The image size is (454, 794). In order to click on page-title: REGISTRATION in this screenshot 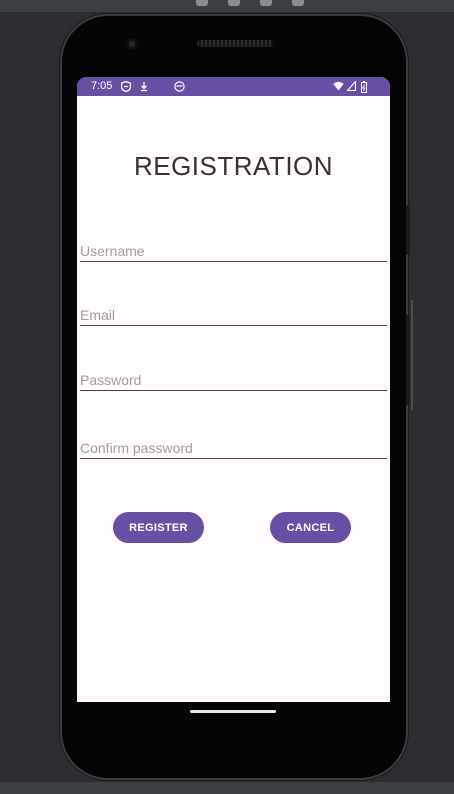, I will do `click(233, 166)`.